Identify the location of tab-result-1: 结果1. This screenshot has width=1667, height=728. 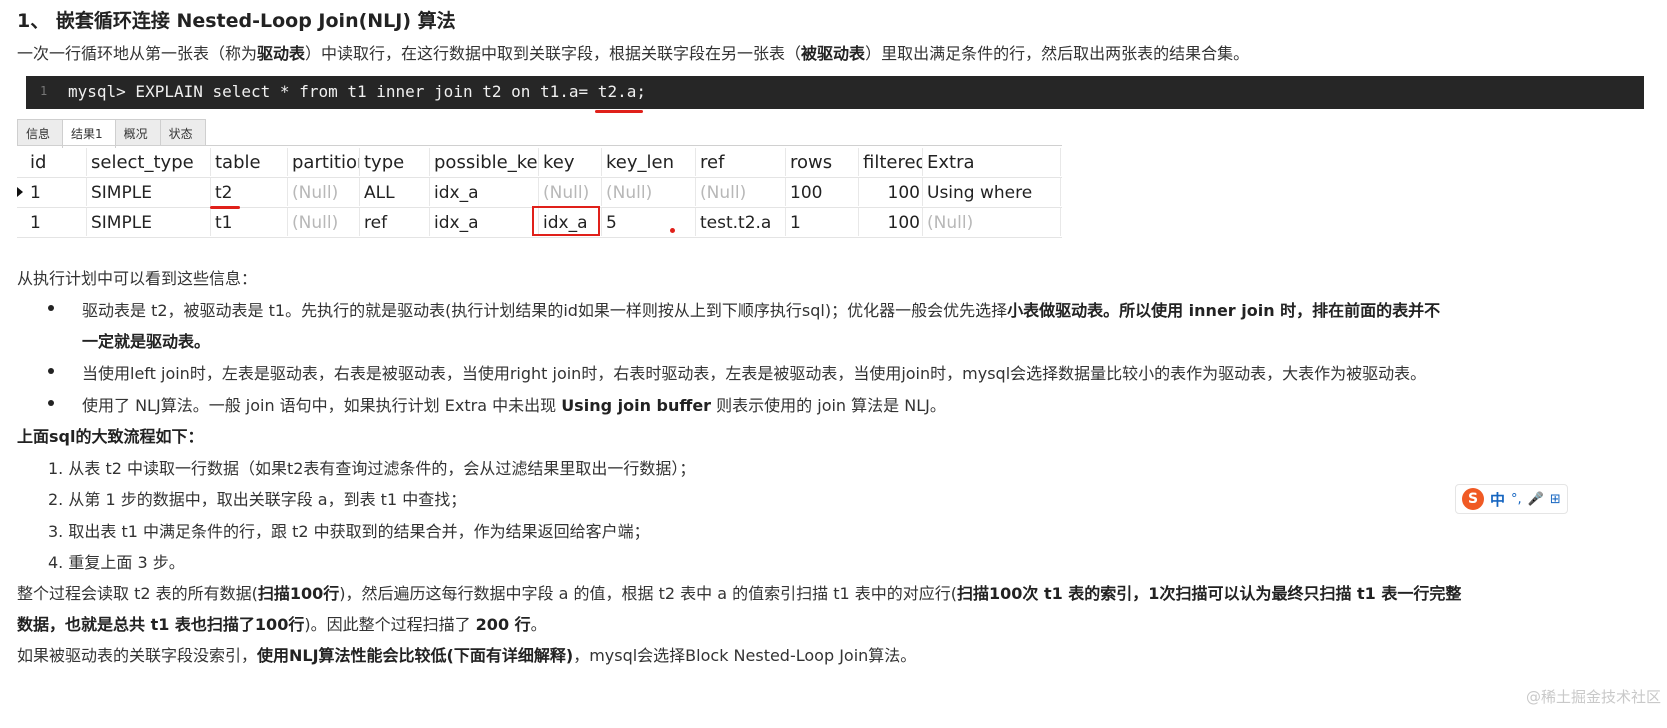
(89, 133).